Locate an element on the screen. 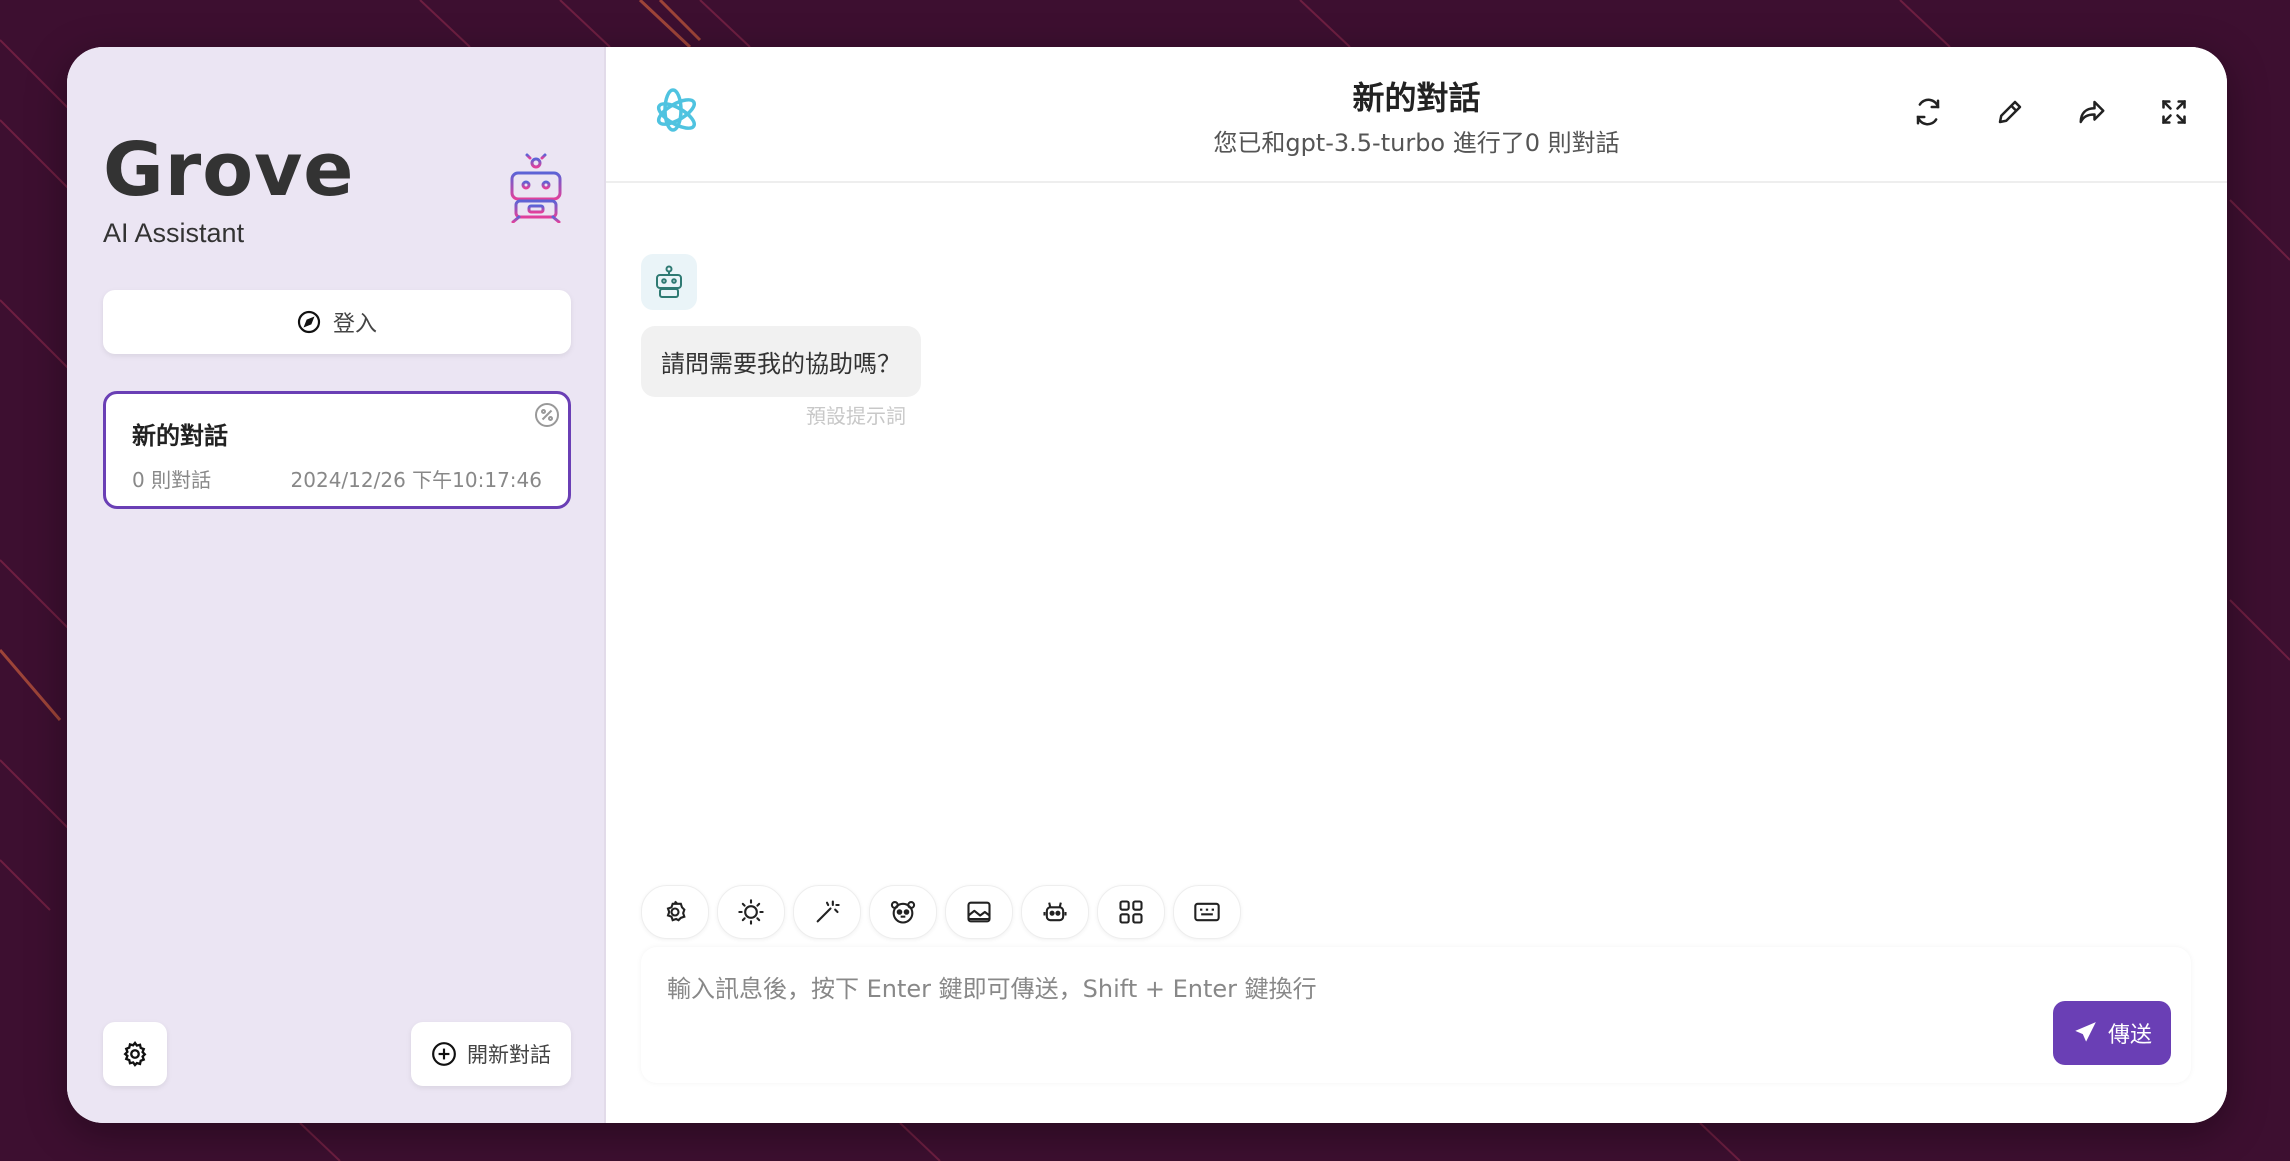 Image resolution: width=2290 pixels, height=1161 pixels. message-input is located at coordinates (1416, 1015).